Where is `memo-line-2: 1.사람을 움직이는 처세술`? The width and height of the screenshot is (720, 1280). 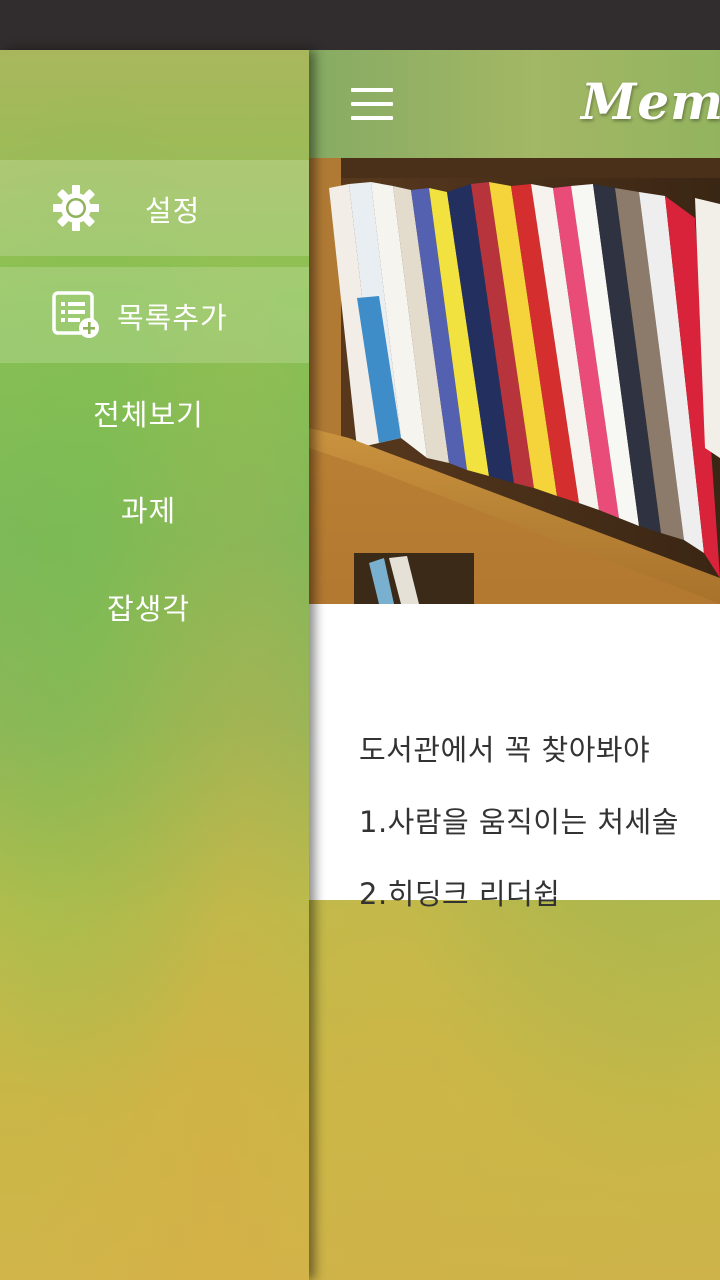
memo-line-2: 1.사람을 움직이는 처세술 is located at coordinates (519, 822).